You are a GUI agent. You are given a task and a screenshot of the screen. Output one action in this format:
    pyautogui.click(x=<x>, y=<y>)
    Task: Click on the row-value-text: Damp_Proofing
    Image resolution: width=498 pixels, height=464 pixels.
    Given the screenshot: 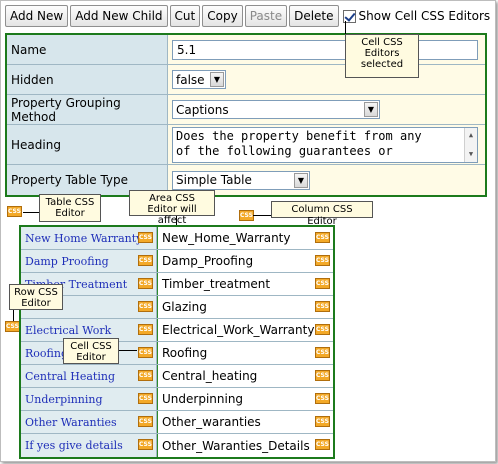 What is the action you would take?
    pyautogui.click(x=208, y=261)
    